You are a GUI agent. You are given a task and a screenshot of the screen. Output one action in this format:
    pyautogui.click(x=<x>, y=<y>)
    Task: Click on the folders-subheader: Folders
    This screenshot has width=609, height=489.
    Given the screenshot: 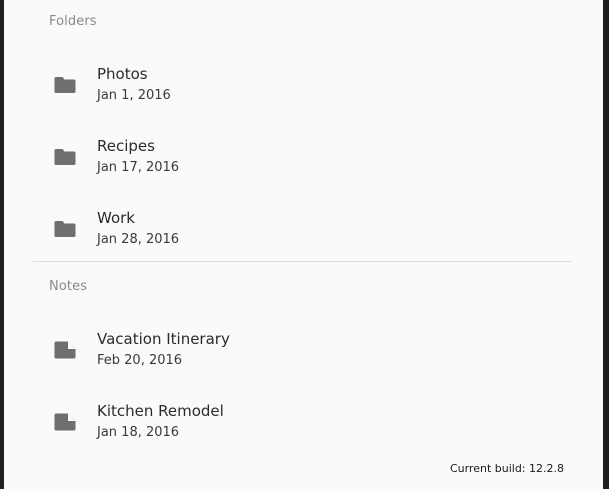 What is the action you would take?
    pyautogui.click(x=73, y=21)
    